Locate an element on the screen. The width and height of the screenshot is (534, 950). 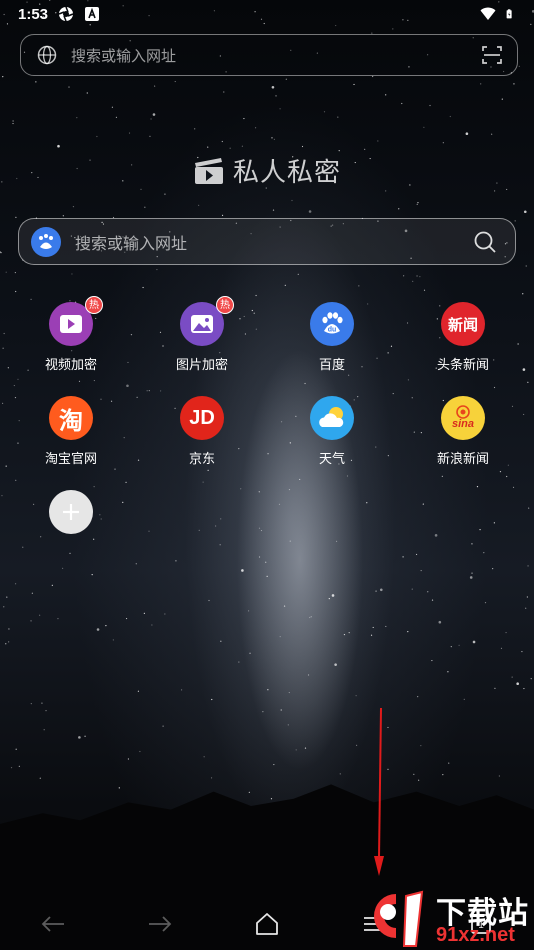
shortcut-image-encrypt: 热 图片加密 is located at coordinates (202, 334).